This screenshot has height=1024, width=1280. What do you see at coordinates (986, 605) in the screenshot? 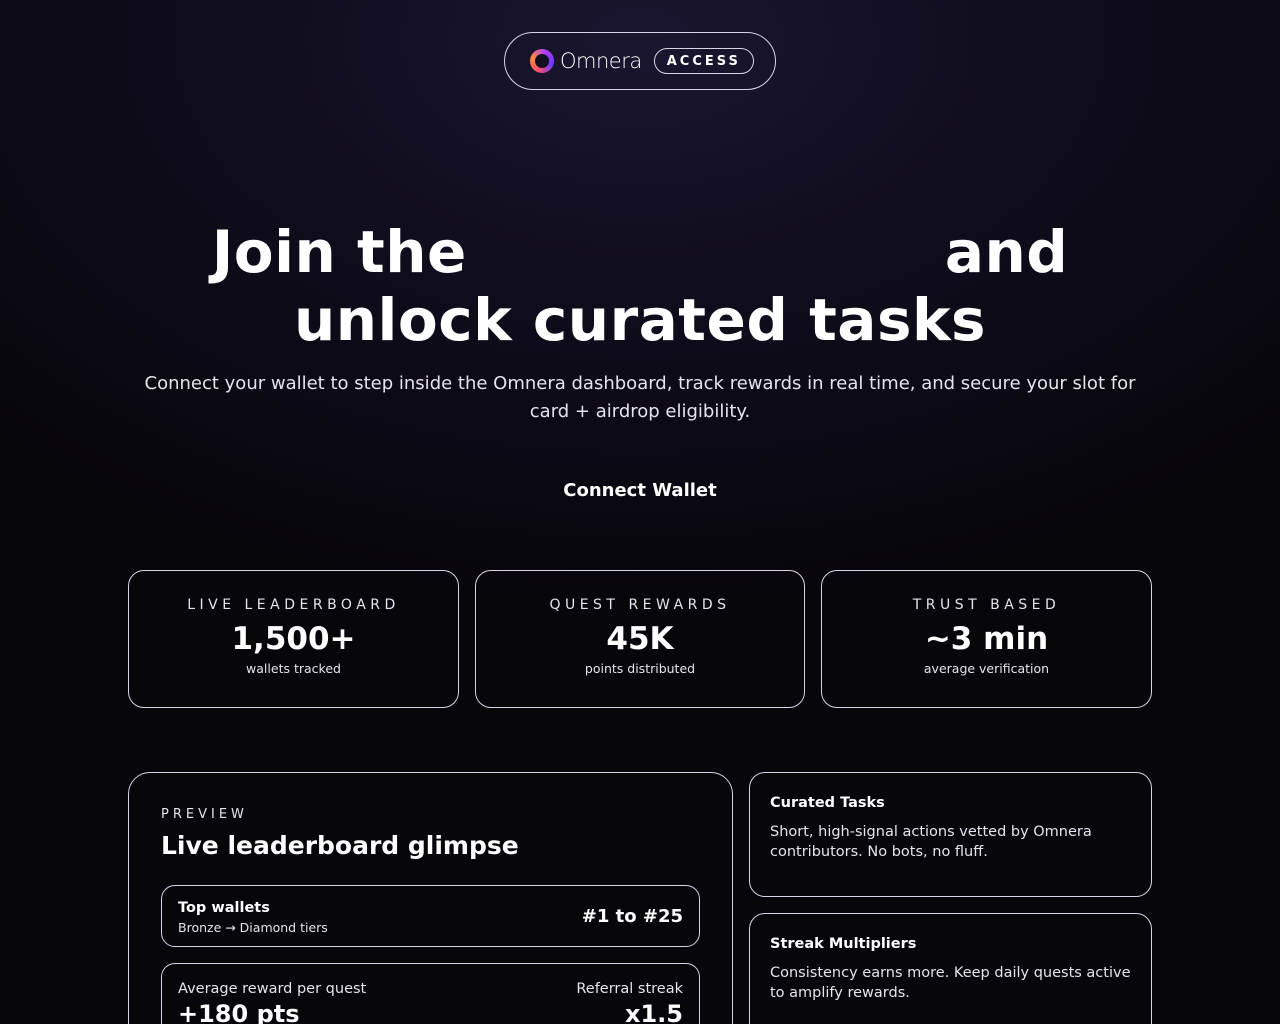
I see `stat-label: TRUST BASED` at bounding box center [986, 605].